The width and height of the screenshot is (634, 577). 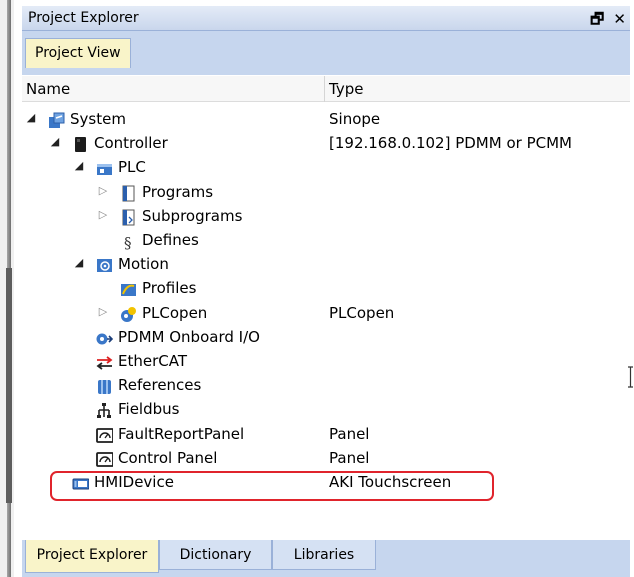 I want to click on references-icon, so click(x=104, y=387).